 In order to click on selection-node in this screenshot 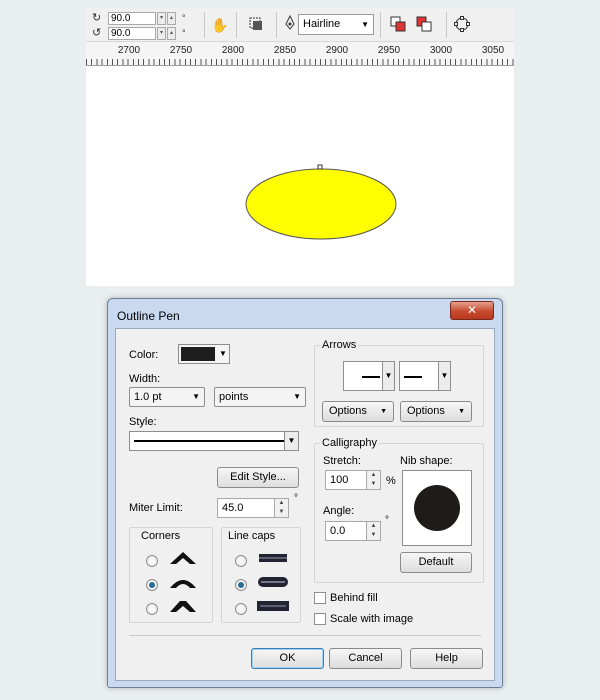, I will do `click(320, 167)`.